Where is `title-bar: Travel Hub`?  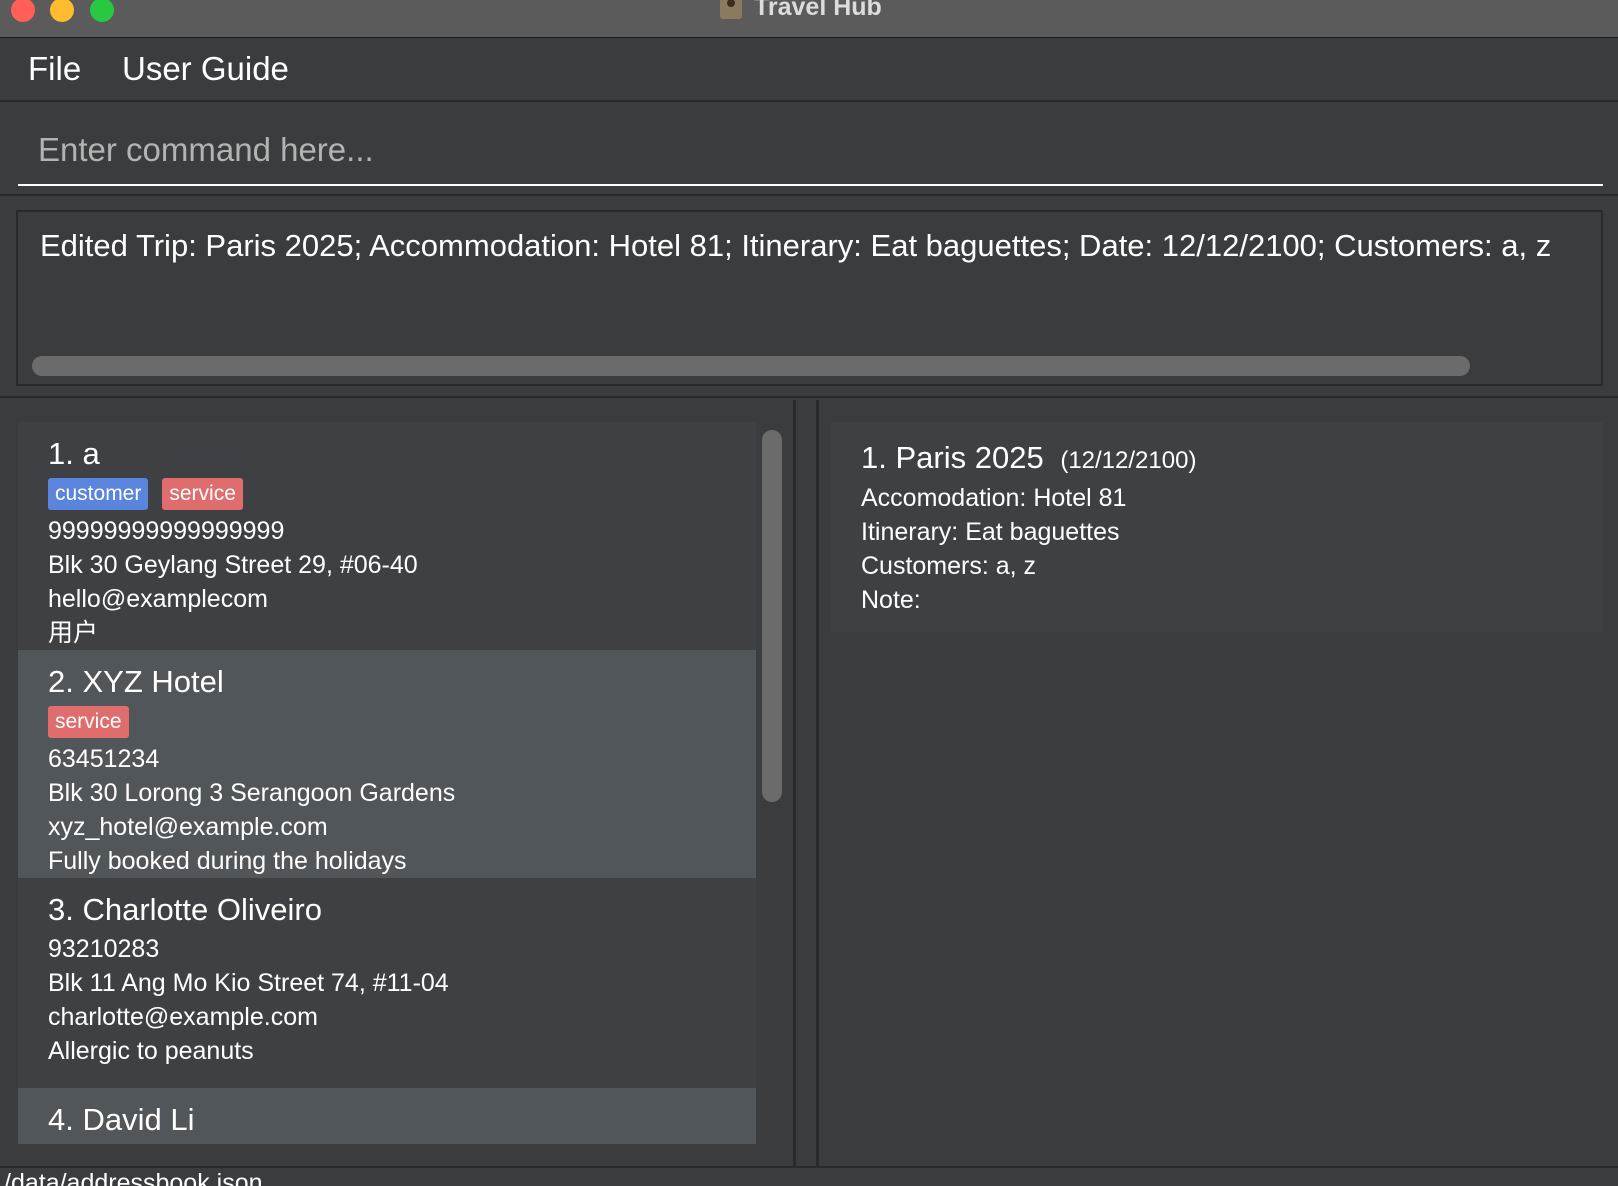
title-bar: Travel Hub is located at coordinates (809, 19).